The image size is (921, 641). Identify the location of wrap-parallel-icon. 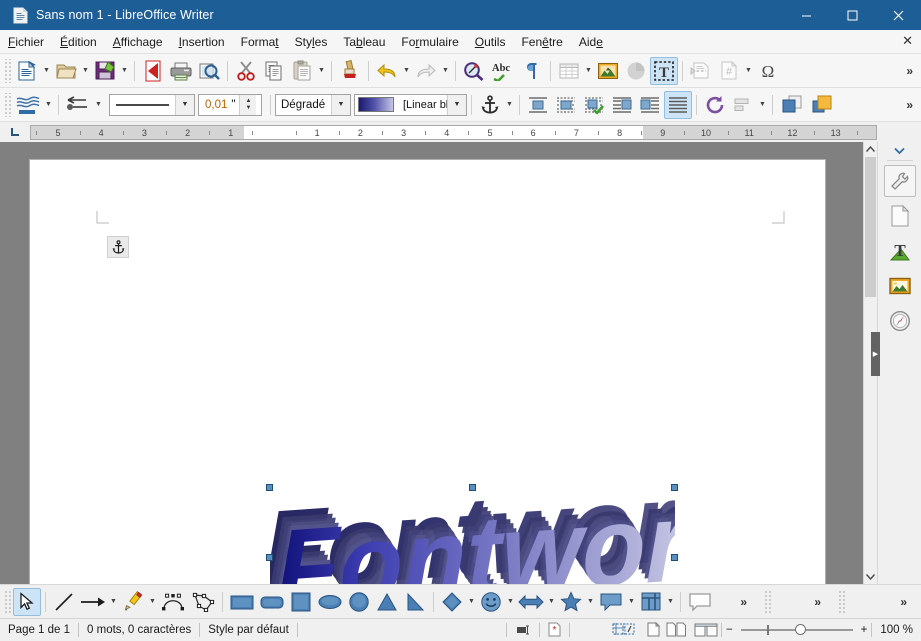
(566, 105).